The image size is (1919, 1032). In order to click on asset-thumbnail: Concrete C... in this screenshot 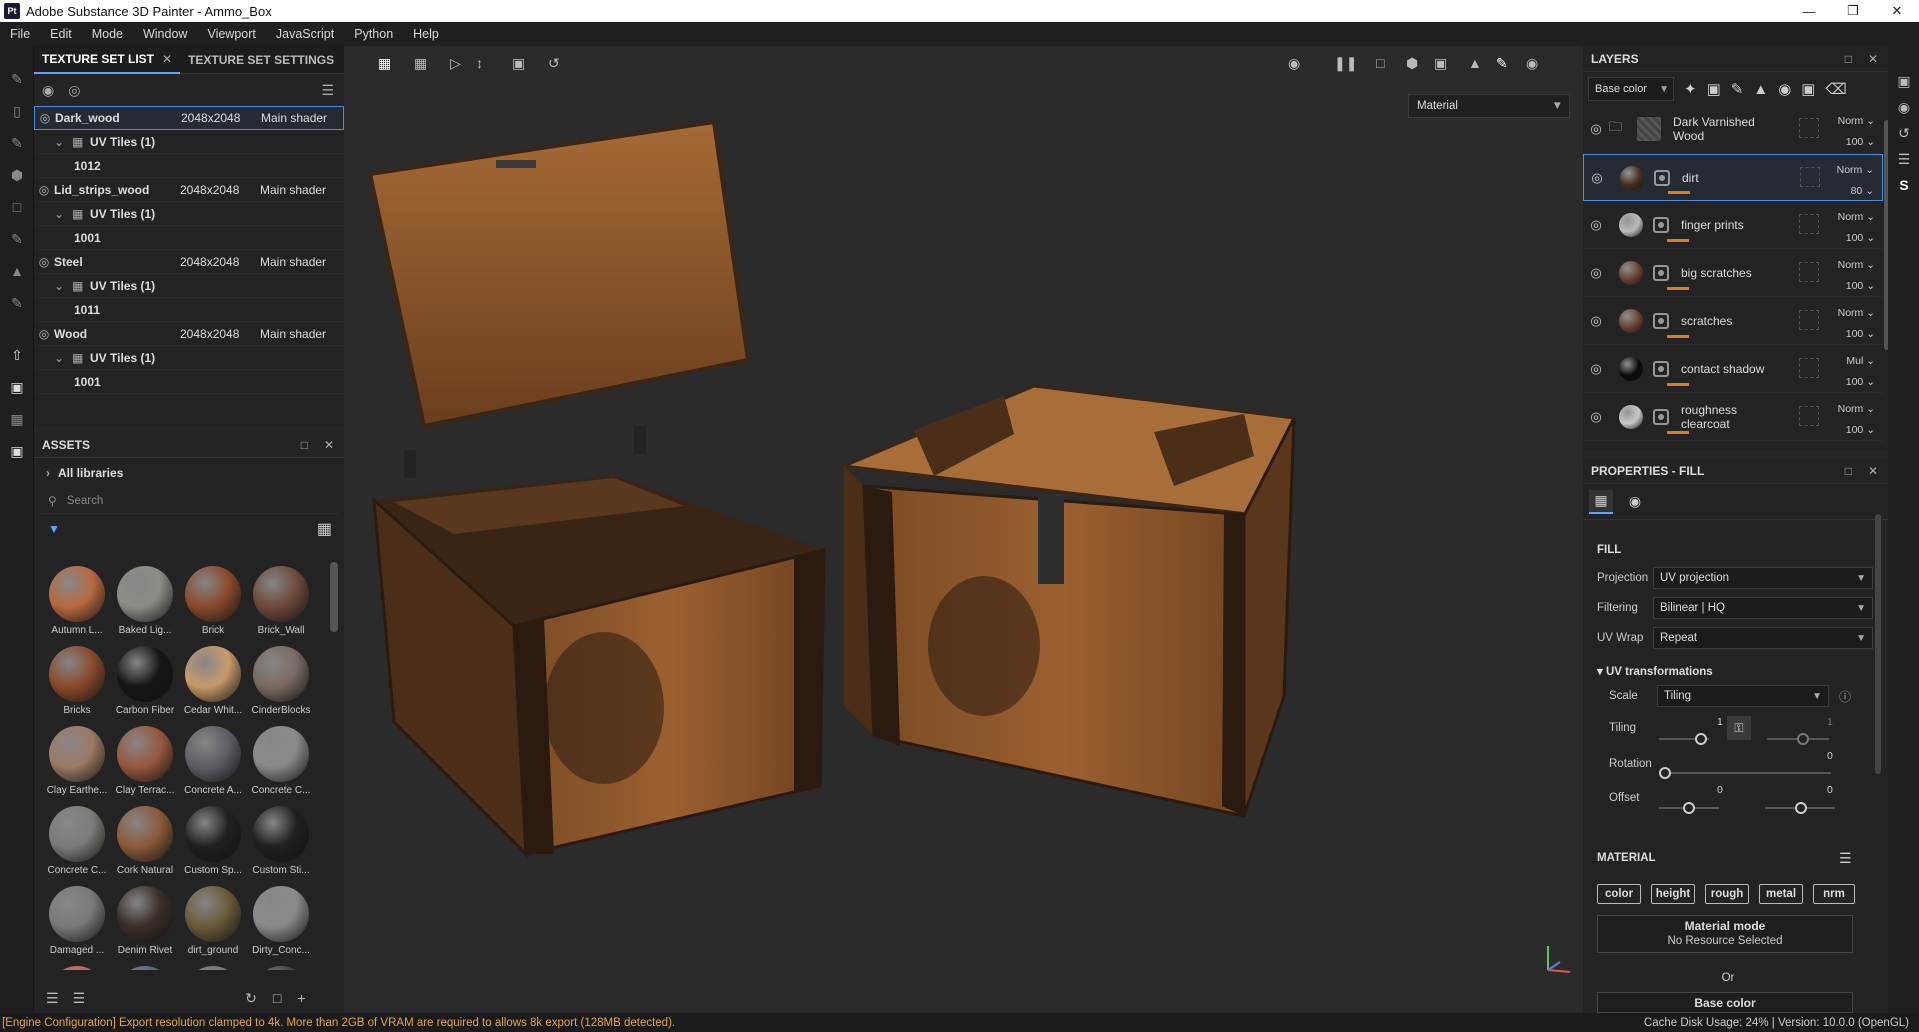, I will do `click(281, 761)`.